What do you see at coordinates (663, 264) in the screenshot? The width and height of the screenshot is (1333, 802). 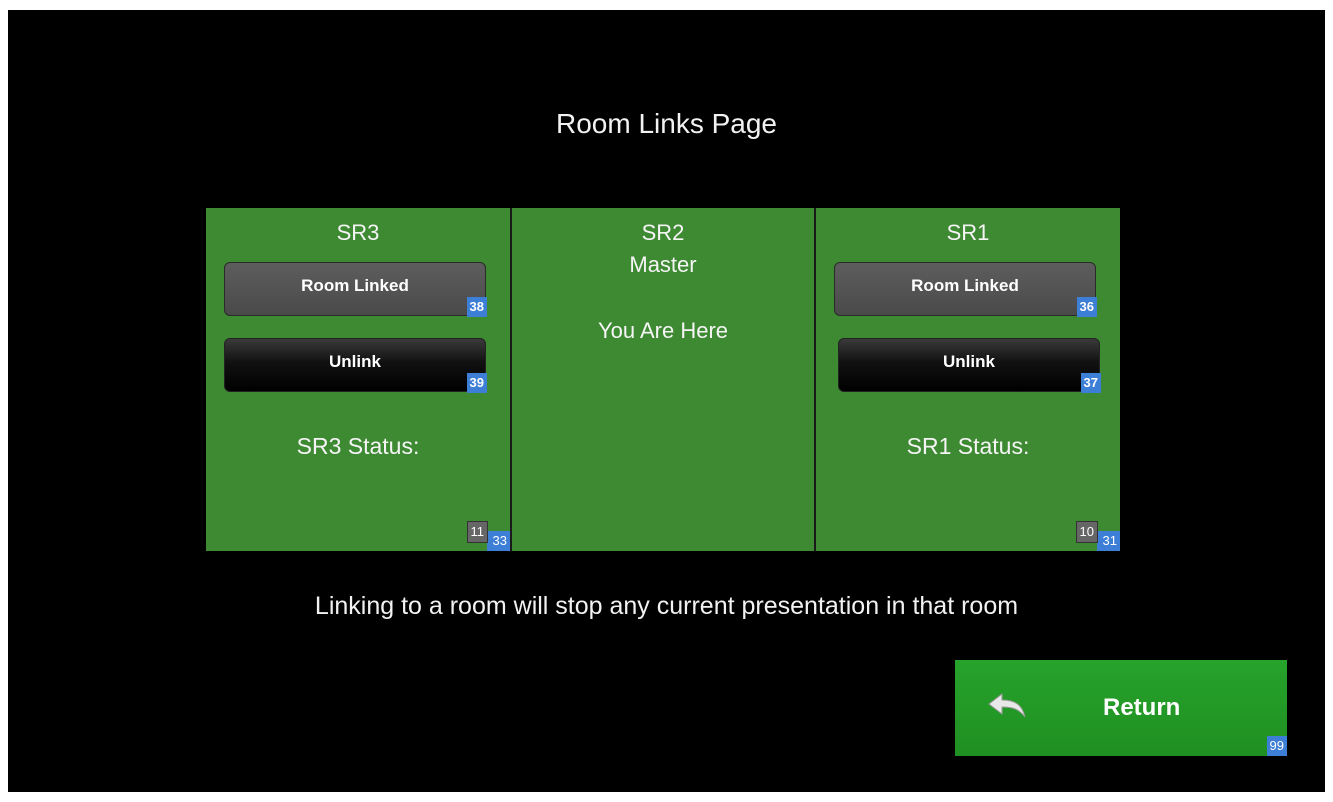 I see `room-role: Master` at bounding box center [663, 264].